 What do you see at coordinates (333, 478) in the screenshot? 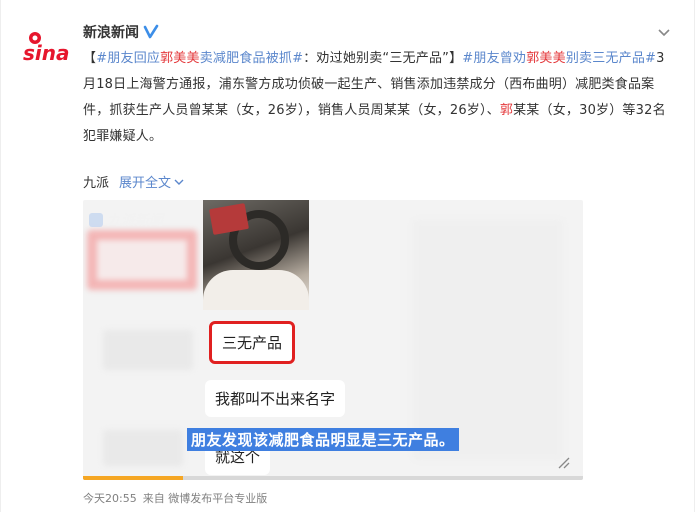
I see `video-progress-bar` at bounding box center [333, 478].